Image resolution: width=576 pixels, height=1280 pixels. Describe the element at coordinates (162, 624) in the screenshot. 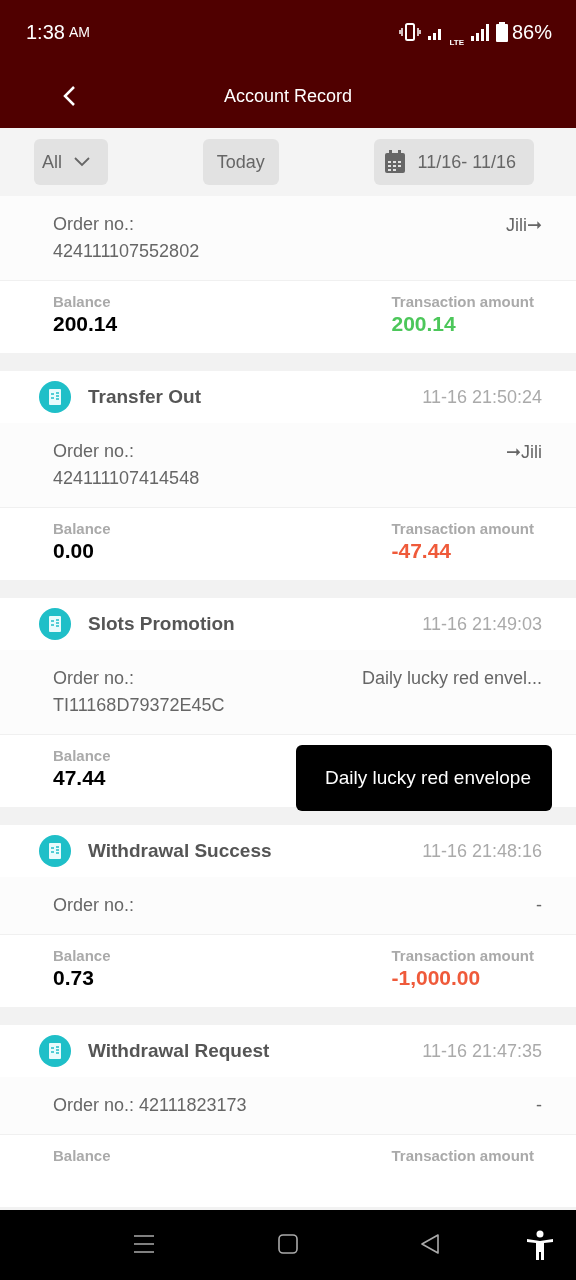

I see `record-title: Slots Promotion` at that location.